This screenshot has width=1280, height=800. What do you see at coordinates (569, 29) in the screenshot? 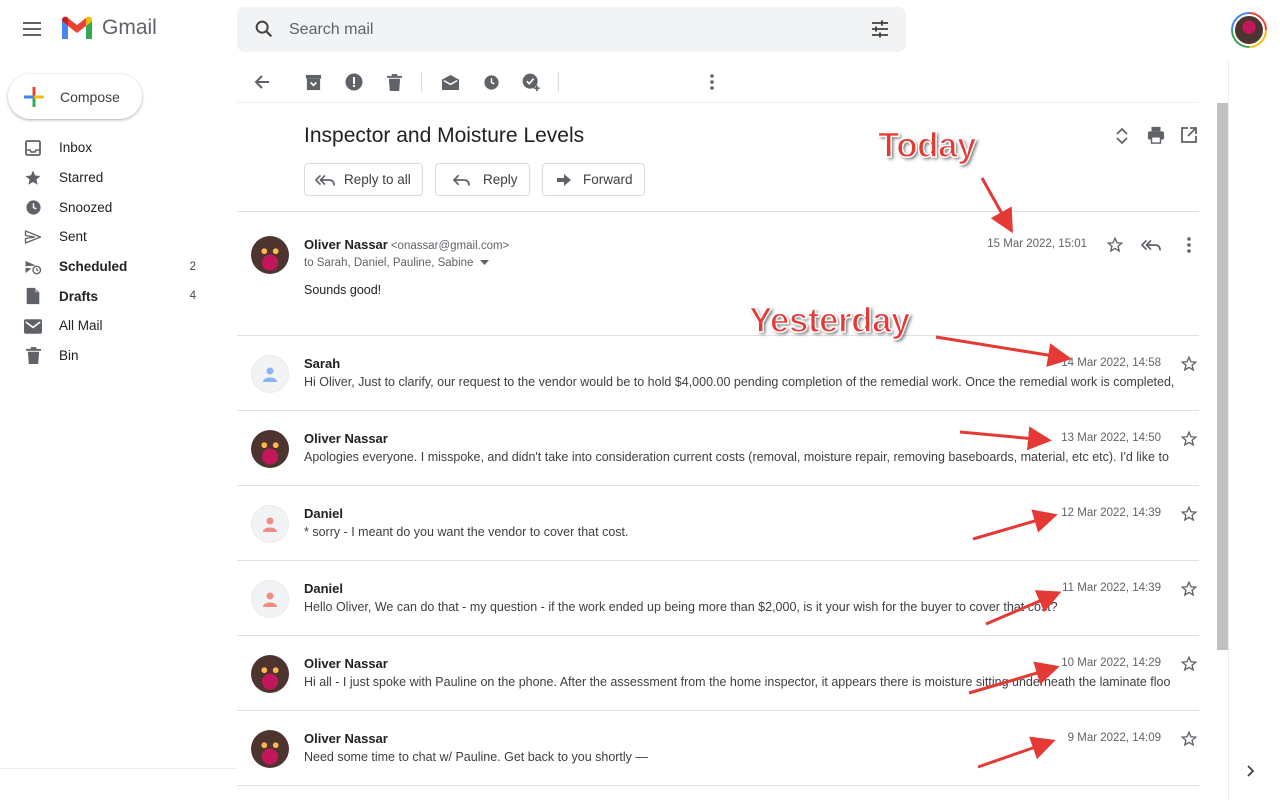
I see `search-input` at bounding box center [569, 29].